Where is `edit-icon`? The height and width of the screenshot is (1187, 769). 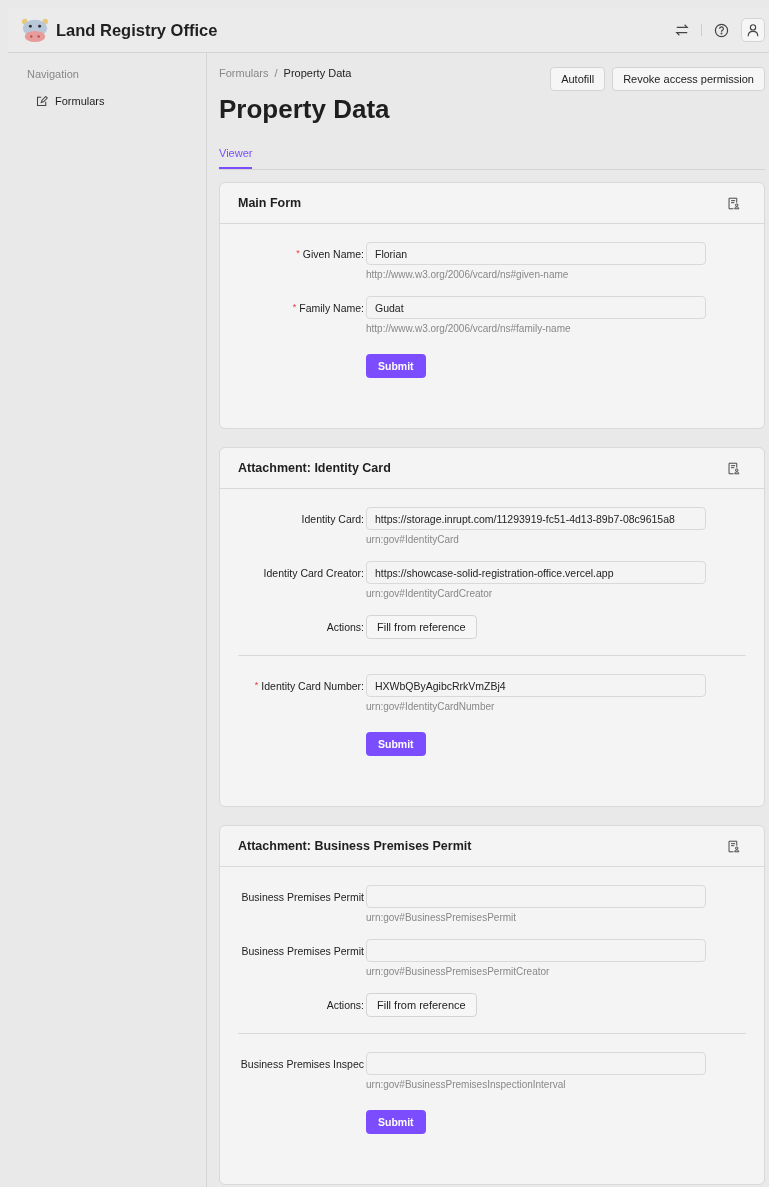 edit-icon is located at coordinates (42, 101).